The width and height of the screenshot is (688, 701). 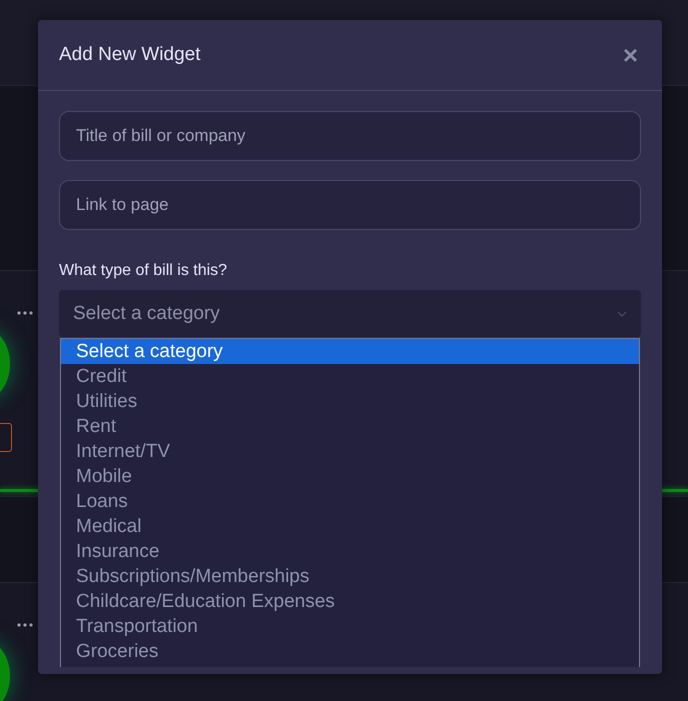 What do you see at coordinates (130, 55) in the screenshot?
I see `modal-title: Add New Widget` at bounding box center [130, 55].